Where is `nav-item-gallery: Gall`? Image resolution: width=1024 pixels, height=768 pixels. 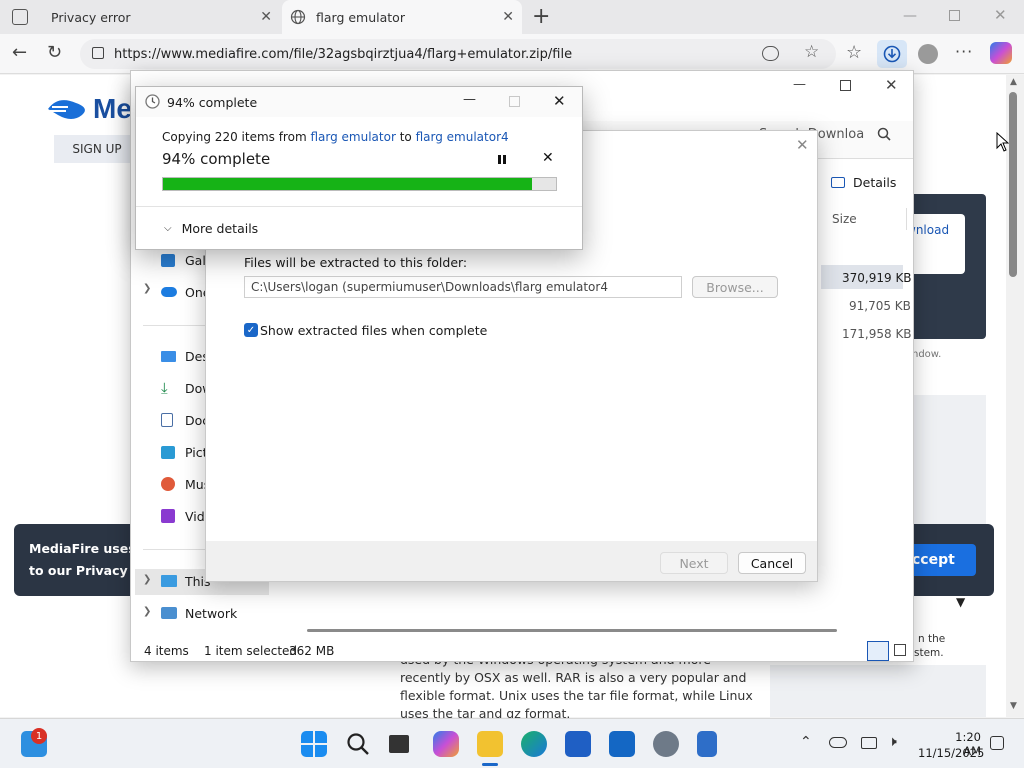
nav-item-gallery: Gall is located at coordinates (185, 260).